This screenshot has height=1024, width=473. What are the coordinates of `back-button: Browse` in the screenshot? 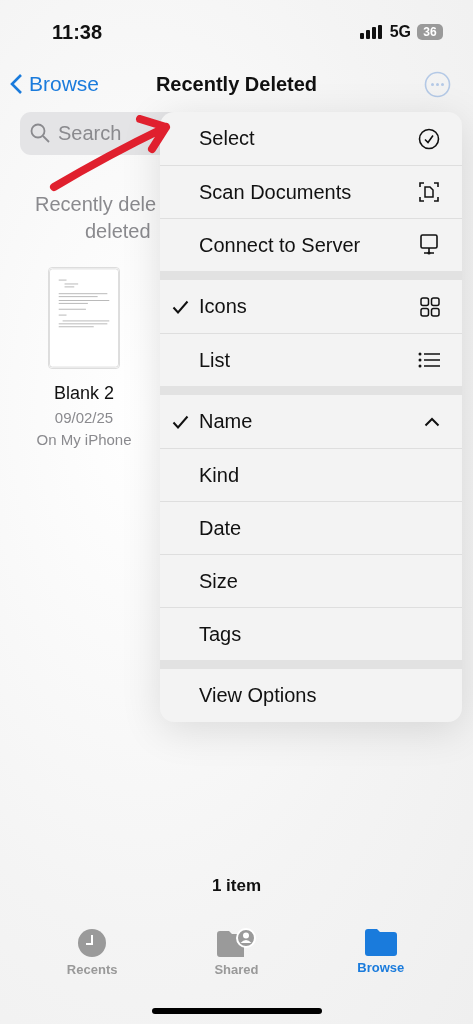 It's located at (55, 84).